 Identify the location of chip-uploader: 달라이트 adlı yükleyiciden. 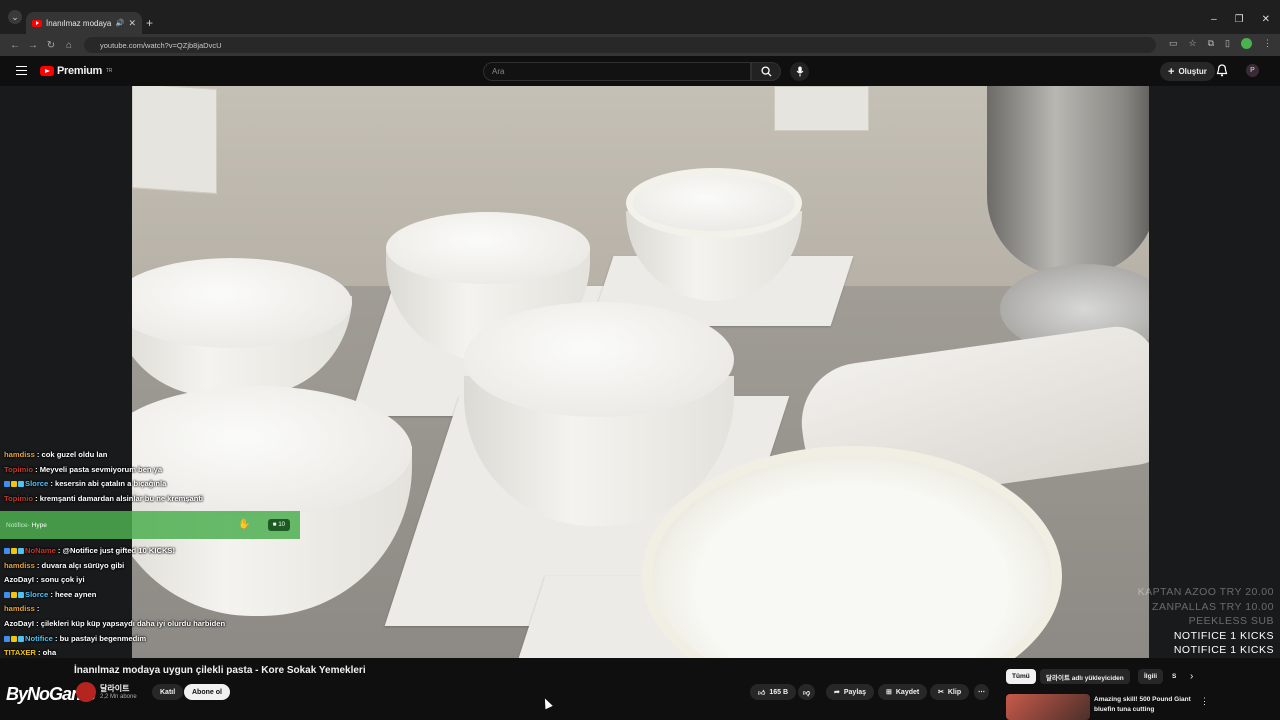
(1085, 676).